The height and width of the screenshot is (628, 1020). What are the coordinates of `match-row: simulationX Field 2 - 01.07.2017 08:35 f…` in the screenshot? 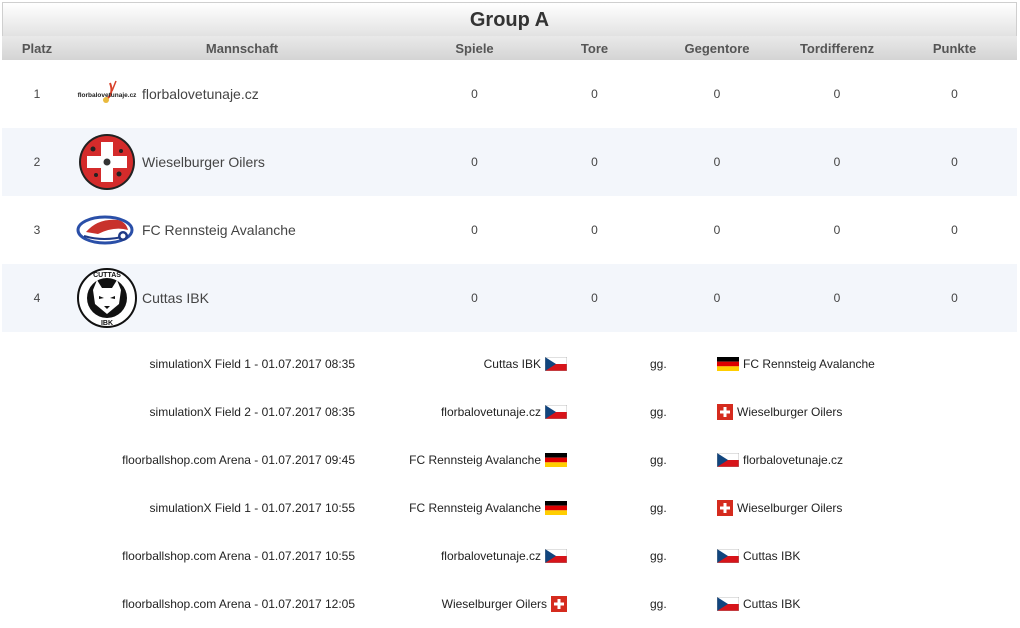 It's located at (509, 412).